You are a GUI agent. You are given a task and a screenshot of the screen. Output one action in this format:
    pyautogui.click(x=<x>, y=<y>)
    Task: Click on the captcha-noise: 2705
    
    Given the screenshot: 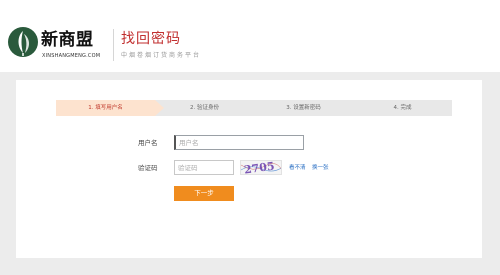 What is the action you would take?
    pyautogui.click(x=261, y=168)
    